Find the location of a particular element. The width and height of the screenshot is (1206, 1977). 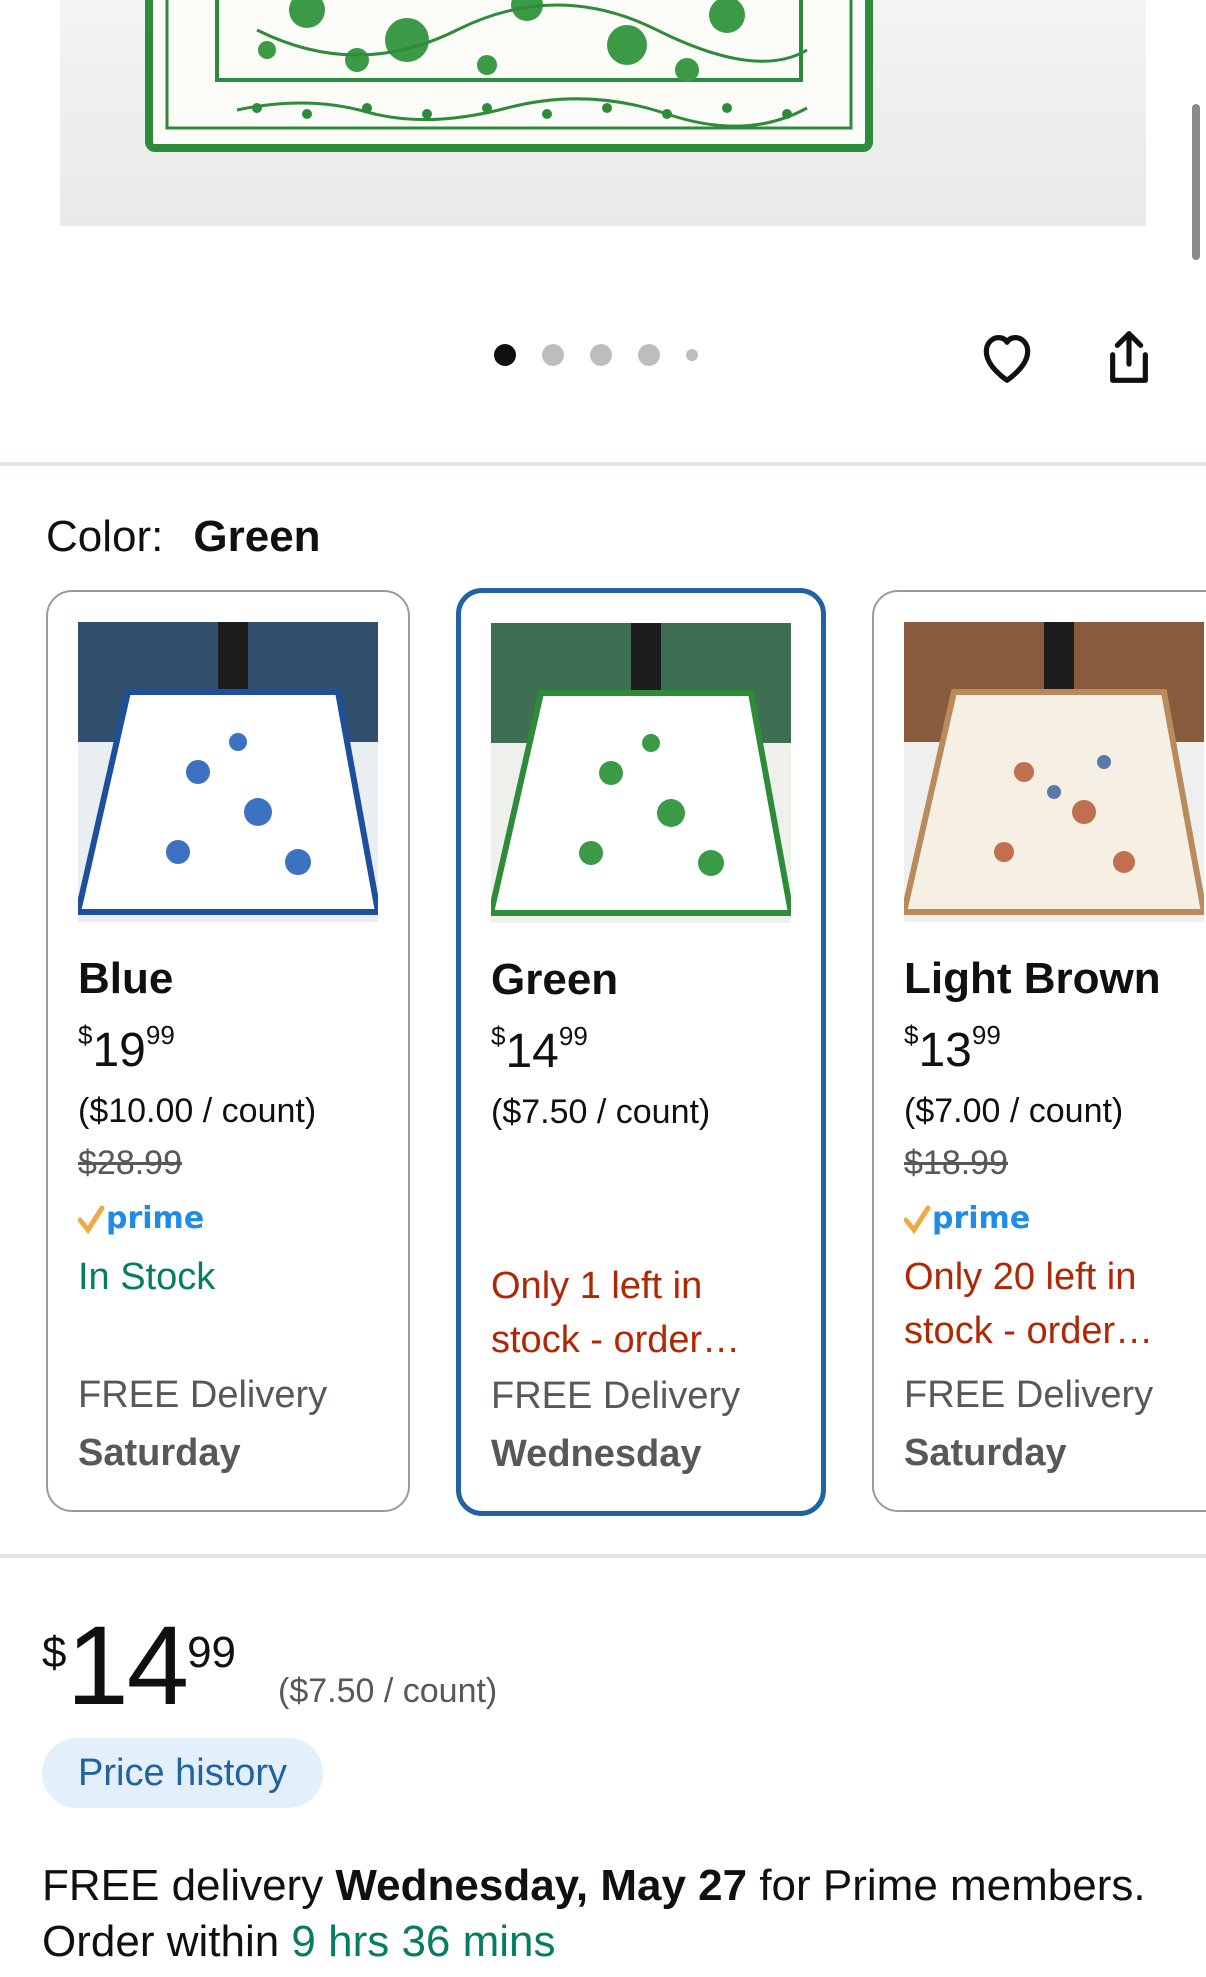

image-carousel-dots is located at coordinates (609, 355).